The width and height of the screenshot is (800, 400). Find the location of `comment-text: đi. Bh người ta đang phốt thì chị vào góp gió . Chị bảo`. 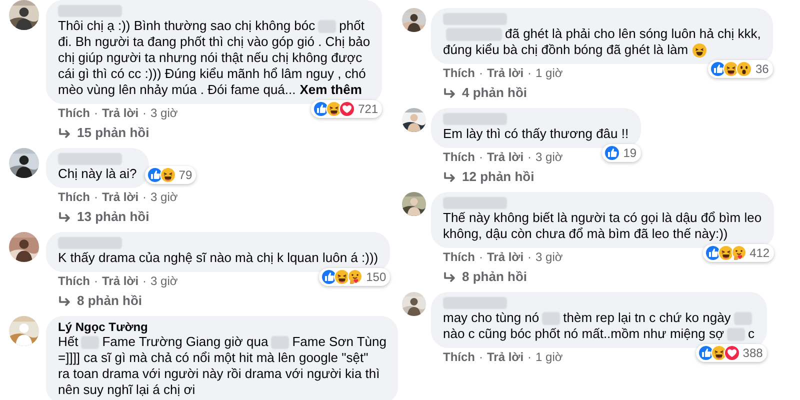

comment-text: đi. Bh người ta đang phốt thì chị vào góp gió . Chị bảo is located at coordinates (214, 42).